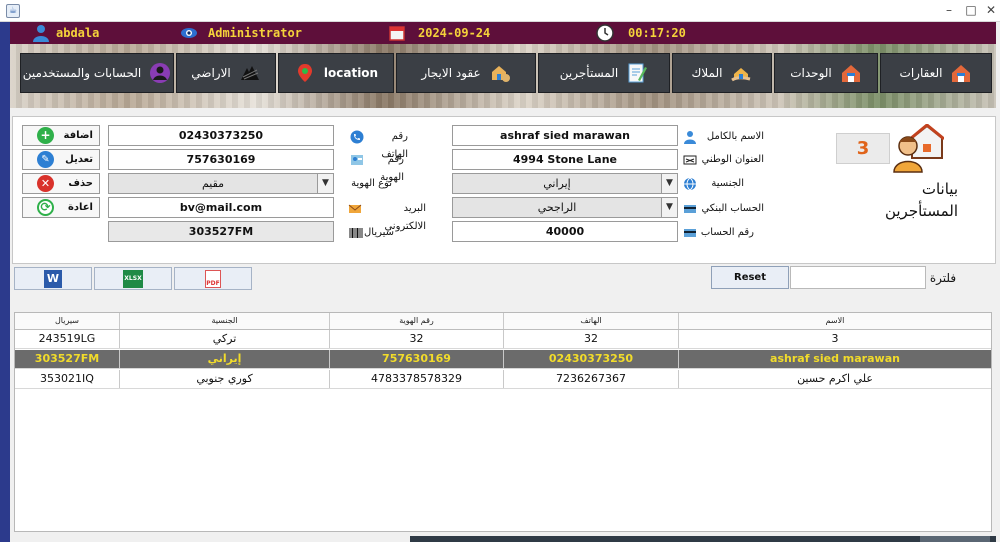  Describe the element at coordinates (225, 321) in the screenshot. I see `column-header-nationality: الجنسية` at that location.